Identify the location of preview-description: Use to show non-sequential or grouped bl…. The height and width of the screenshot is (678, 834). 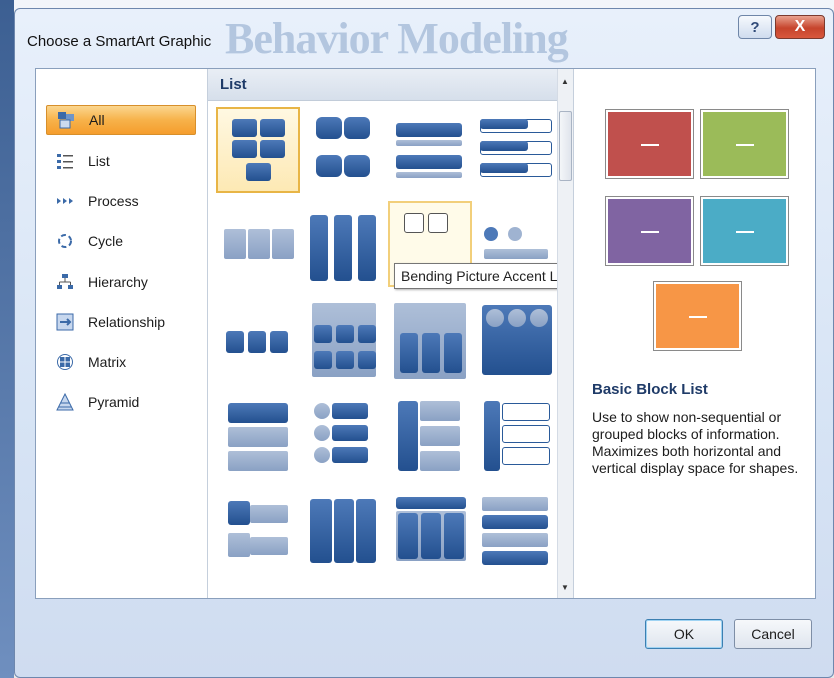
(695, 442).